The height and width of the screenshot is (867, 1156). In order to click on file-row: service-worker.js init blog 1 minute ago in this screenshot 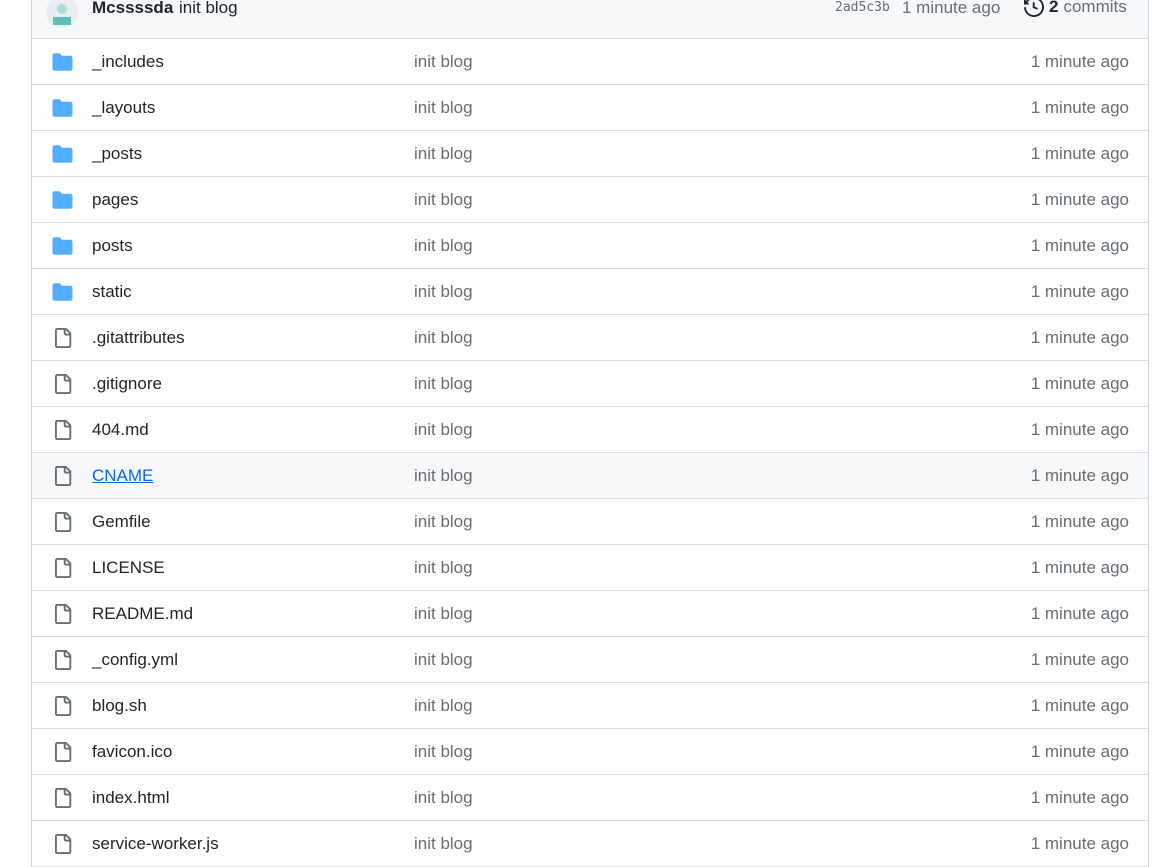, I will do `click(590, 844)`.